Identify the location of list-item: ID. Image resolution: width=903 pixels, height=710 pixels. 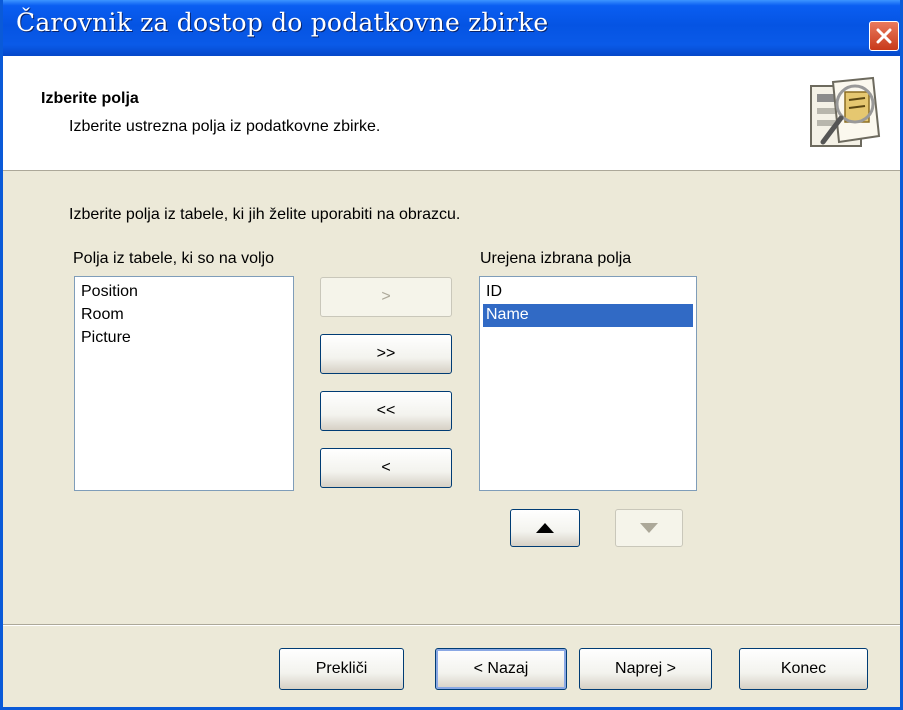
(588, 292).